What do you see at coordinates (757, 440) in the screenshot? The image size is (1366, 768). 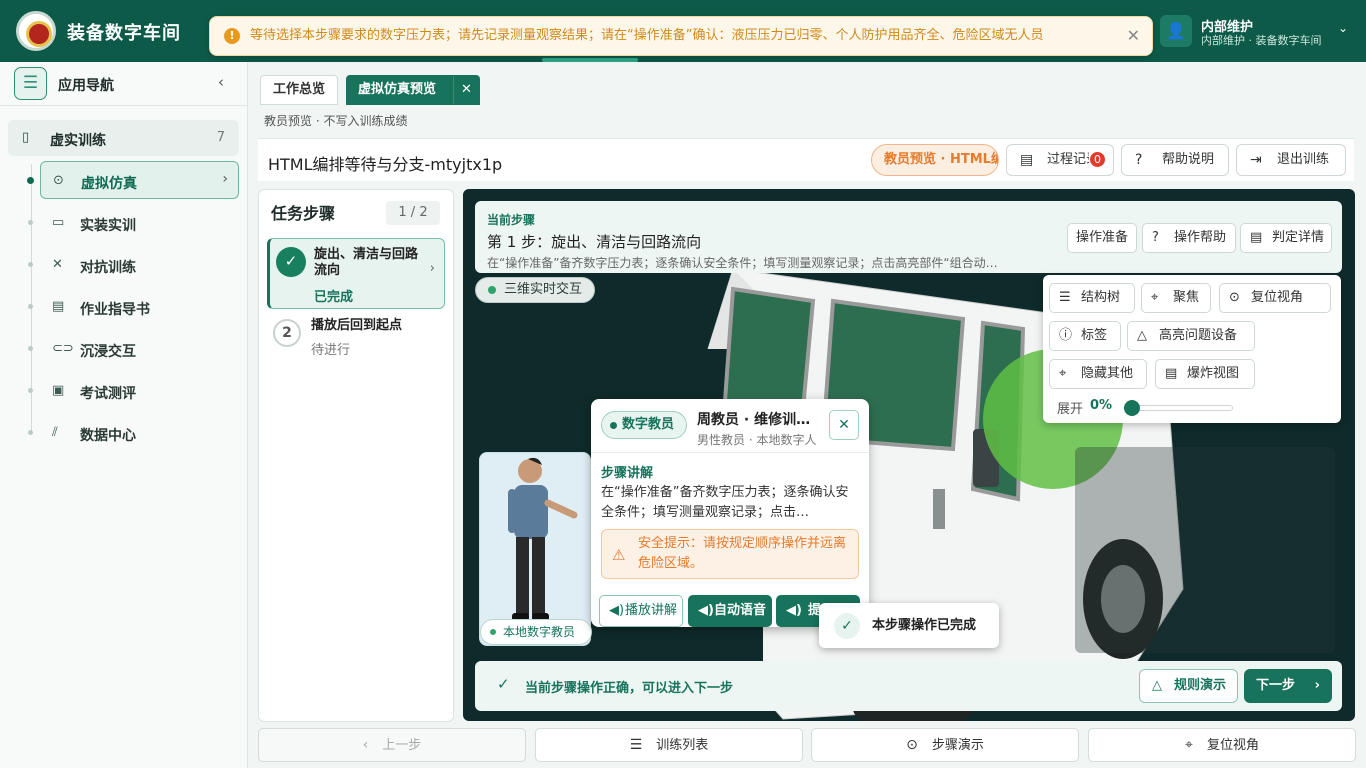 I see `coach-sub: 男性教员 · 本地数字人` at bounding box center [757, 440].